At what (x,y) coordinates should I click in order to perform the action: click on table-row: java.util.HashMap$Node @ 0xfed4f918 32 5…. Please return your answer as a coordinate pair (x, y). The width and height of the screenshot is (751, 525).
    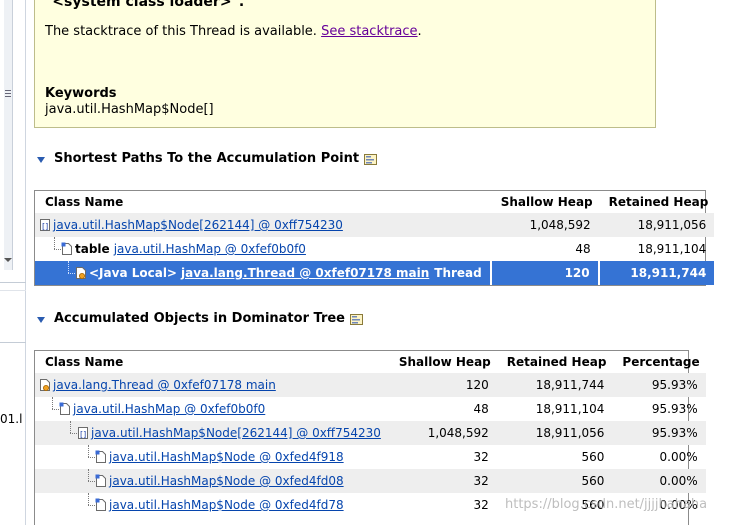
    Looking at the image, I should click on (370, 457).